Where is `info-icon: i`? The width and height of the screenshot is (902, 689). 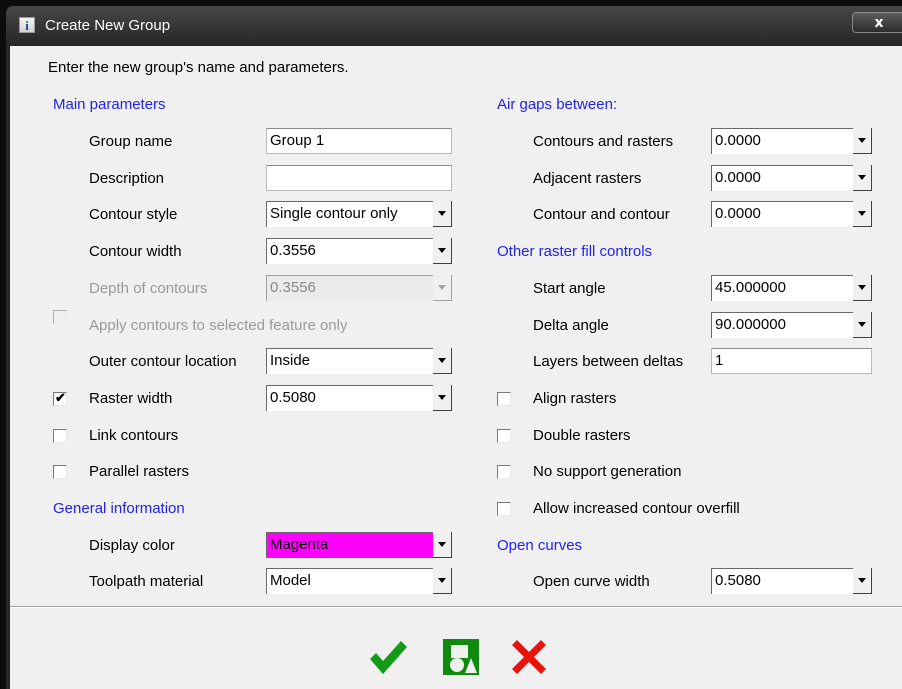 info-icon: i is located at coordinates (27, 25).